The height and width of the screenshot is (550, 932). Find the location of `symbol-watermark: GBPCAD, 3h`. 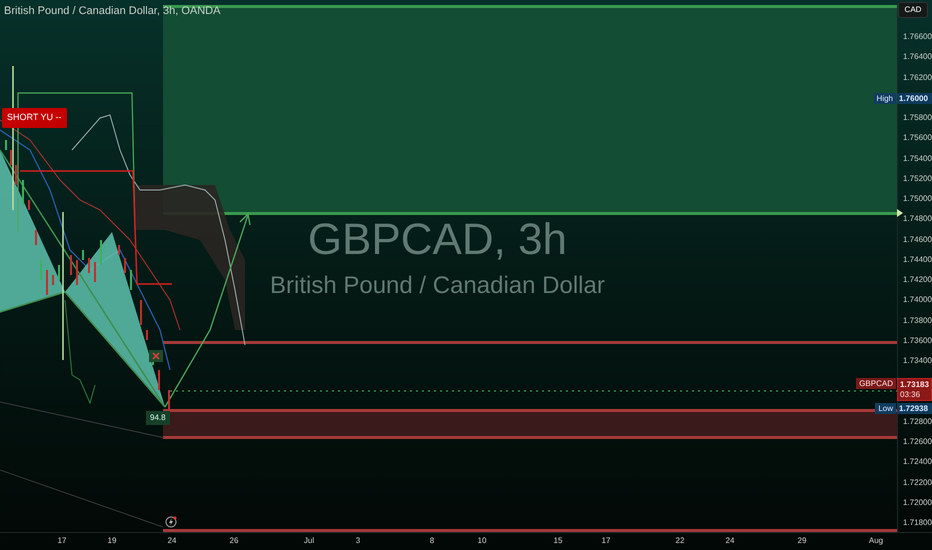

symbol-watermark: GBPCAD, 3h is located at coordinates (438, 240).